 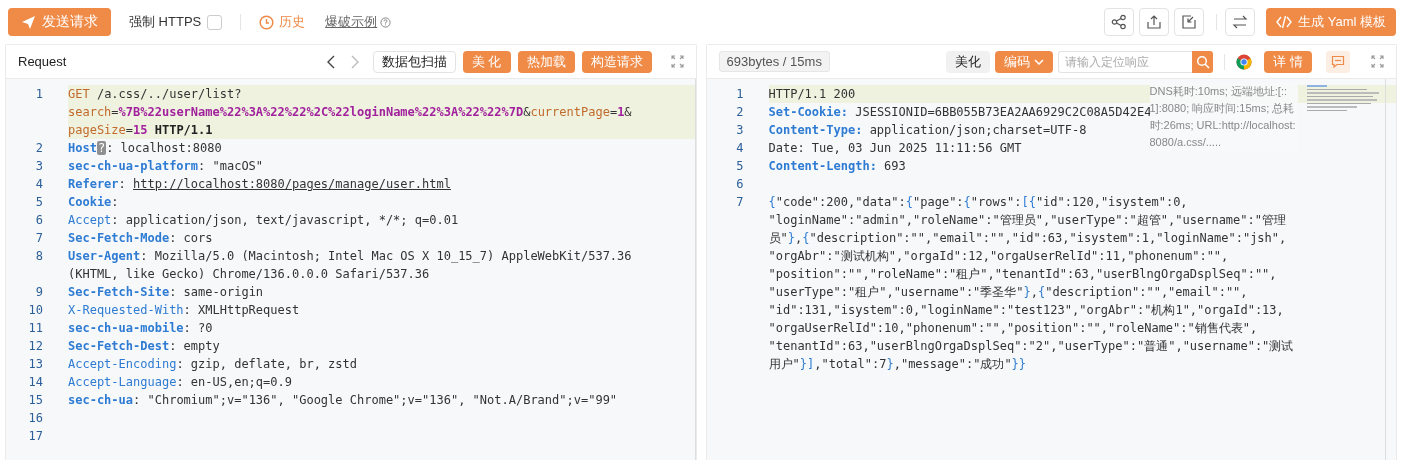 I want to click on generate-yaml-button: 生成 Yaml 模板, so click(x=1331, y=22).